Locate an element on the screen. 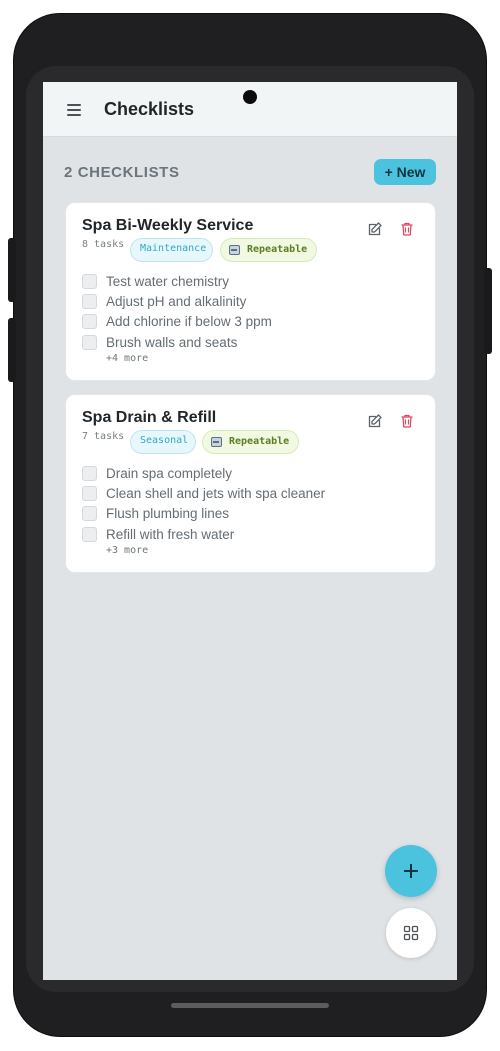 This screenshot has width=500, height=1051. list-item: Drain spa completely is located at coordinates (203, 473).